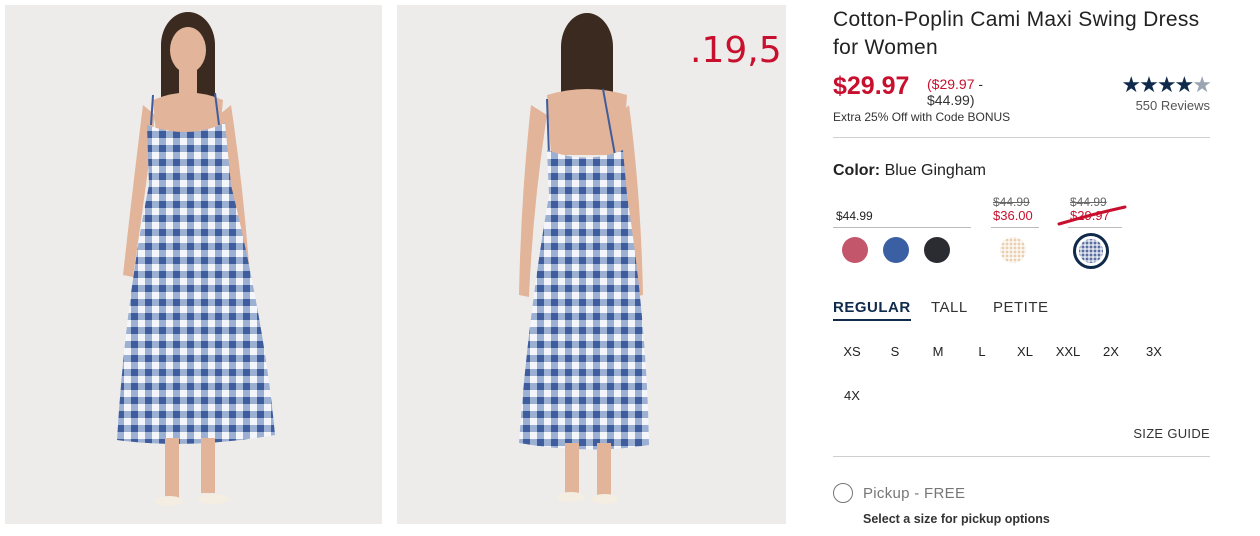 This screenshot has height=536, width=1260. What do you see at coordinates (1165, 105) in the screenshot?
I see `reviews-link: 550 Reviews` at bounding box center [1165, 105].